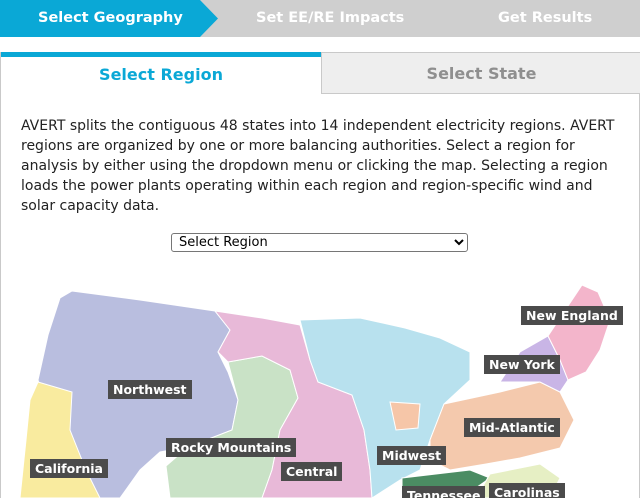 The image size is (640, 498). What do you see at coordinates (527, 490) in the screenshot?
I see `map-label-carolinas: Carolinas` at bounding box center [527, 490].